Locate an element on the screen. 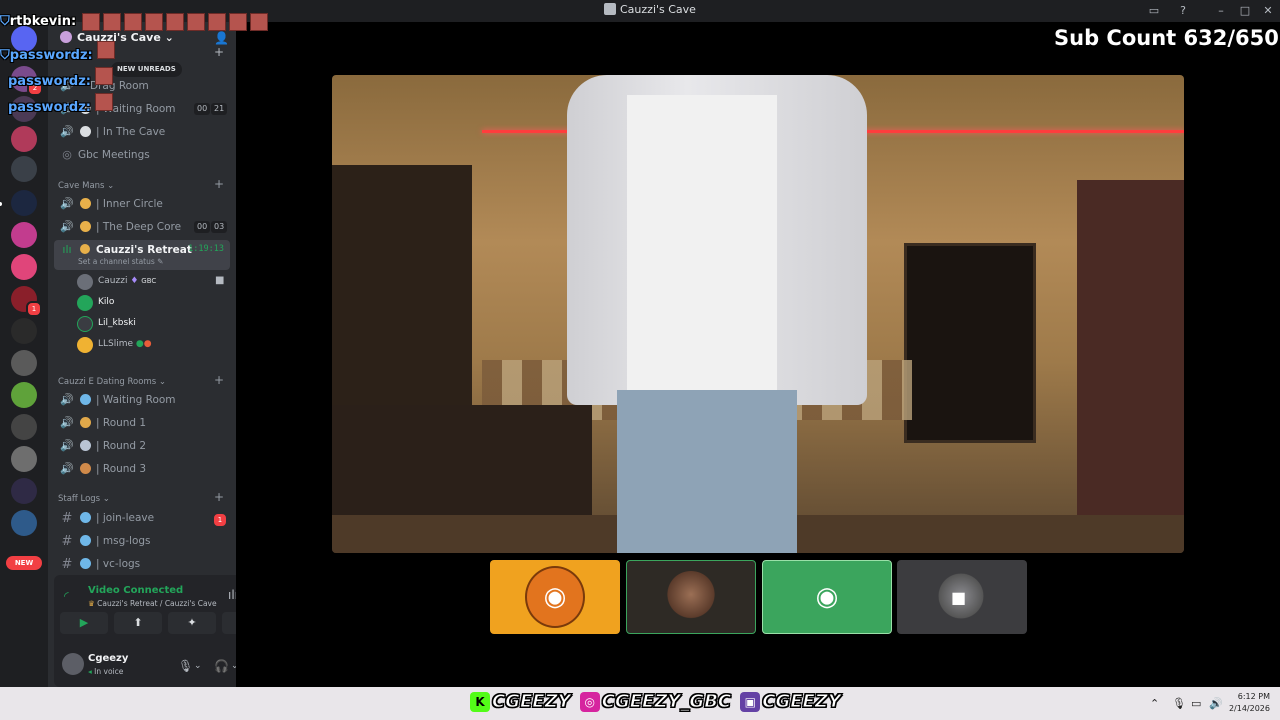 Image resolution: width=1280 pixels, height=720 pixels. inbox-icon: ▭ is located at coordinates (1154, 11).